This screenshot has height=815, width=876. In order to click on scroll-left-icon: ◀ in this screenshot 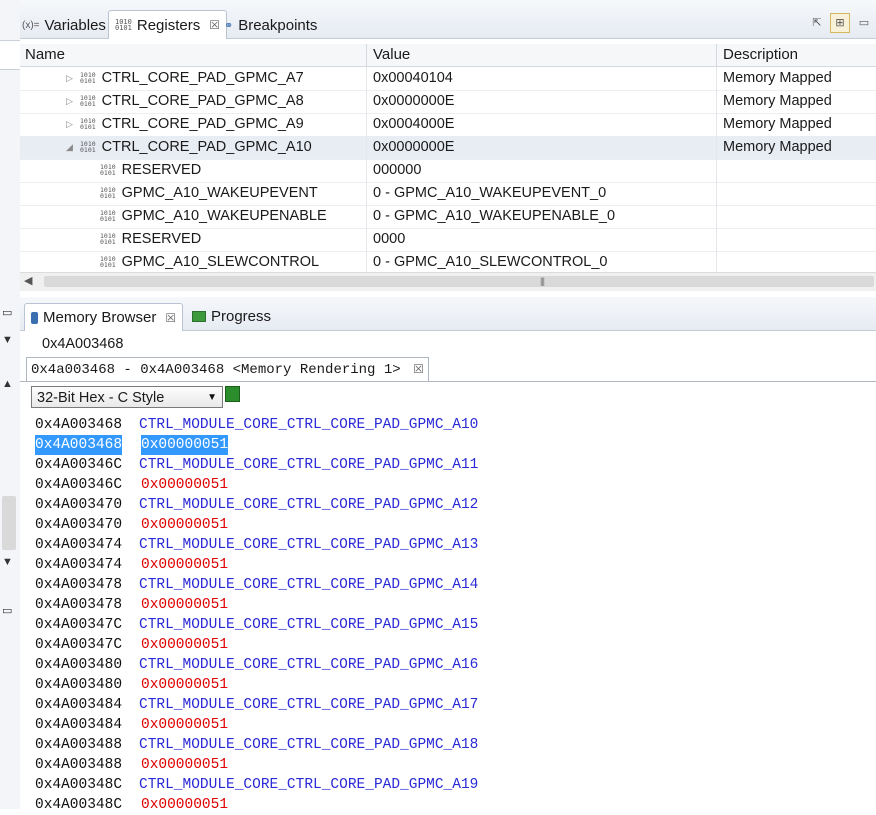, I will do `click(28, 280)`.